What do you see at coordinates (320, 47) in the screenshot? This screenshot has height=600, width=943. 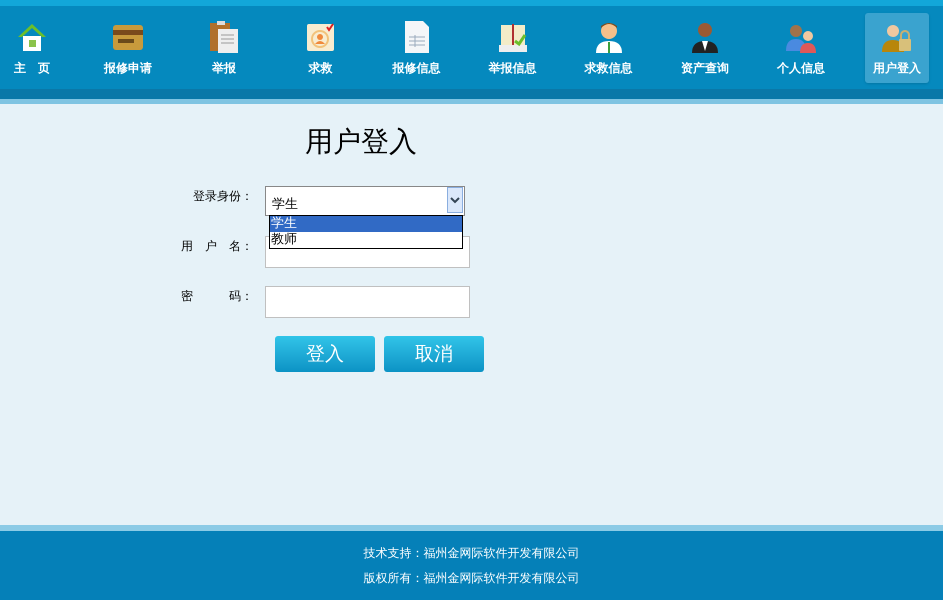 I see `nav-item: 求救` at bounding box center [320, 47].